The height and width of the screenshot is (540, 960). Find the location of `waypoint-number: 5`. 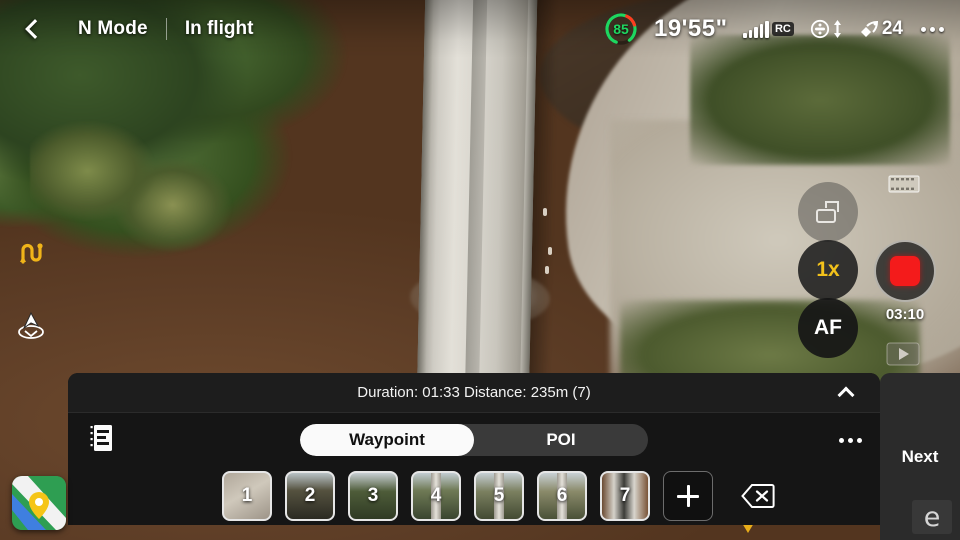

waypoint-number: 5 is located at coordinates (499, 495).